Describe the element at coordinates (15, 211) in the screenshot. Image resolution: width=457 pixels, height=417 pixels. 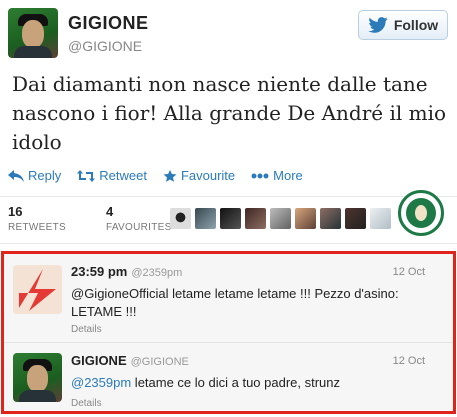
I see `retweets-count: 16` at that location.